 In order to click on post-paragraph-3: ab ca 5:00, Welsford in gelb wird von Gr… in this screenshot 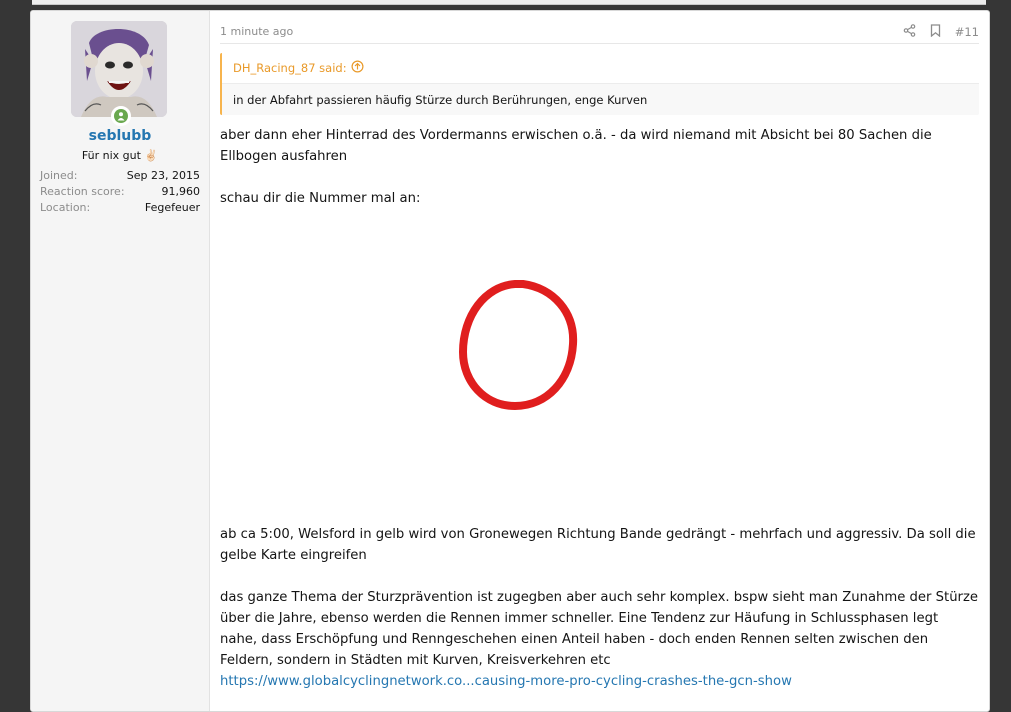, I will do `click(598, 545)`.